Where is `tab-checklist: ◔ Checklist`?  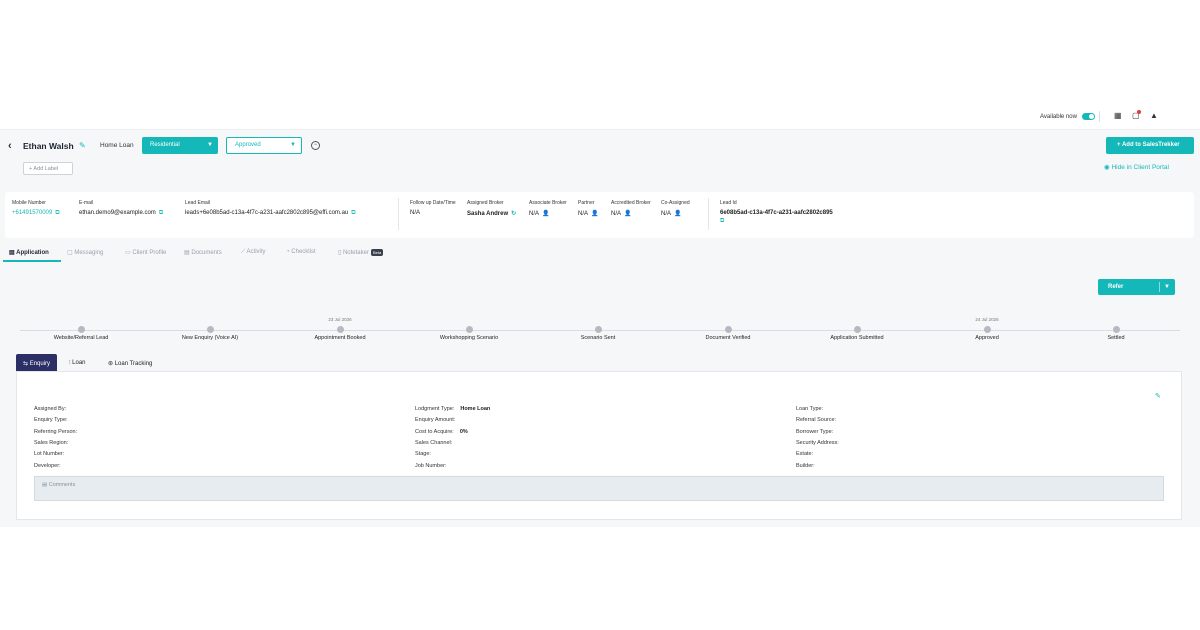 tab-checklist: ◔ Checklist is located at coordinates (301, 252).